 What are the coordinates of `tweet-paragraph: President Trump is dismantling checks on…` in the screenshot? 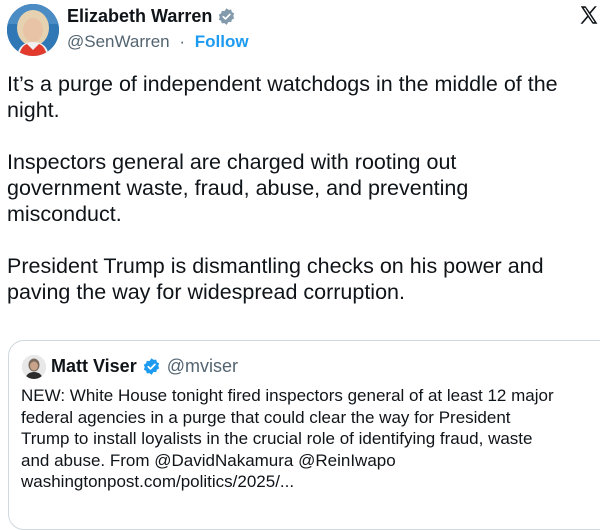 It's located at (303, 279).